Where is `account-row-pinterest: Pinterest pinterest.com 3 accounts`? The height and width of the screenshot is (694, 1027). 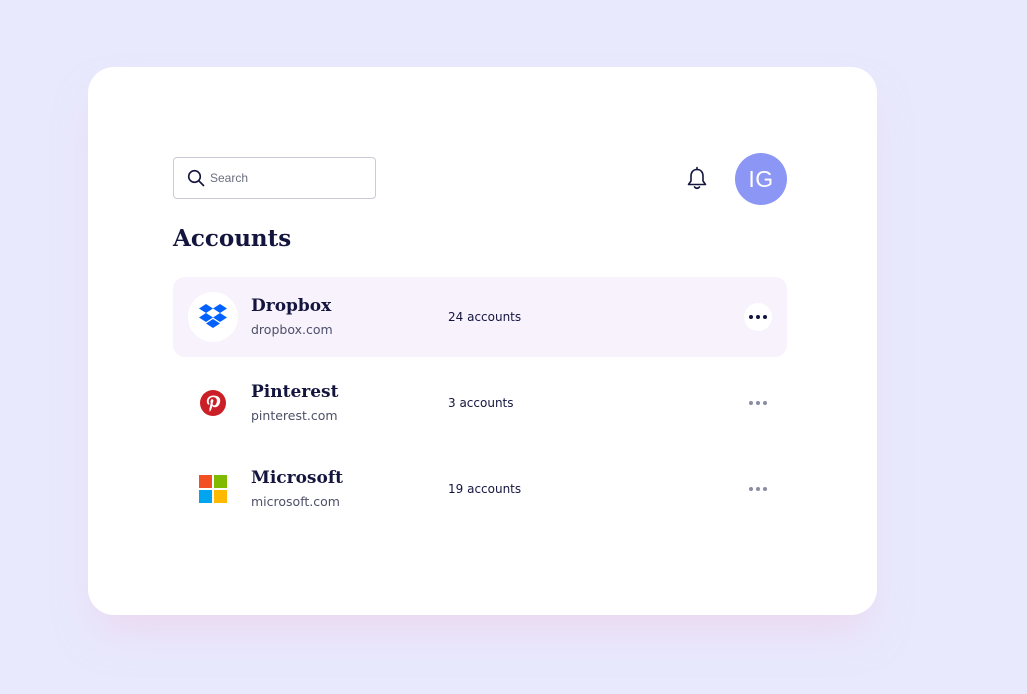
account-row-pinterest: Pinterest pinterest.com 3 accounts is located at coordinates (480, 403).